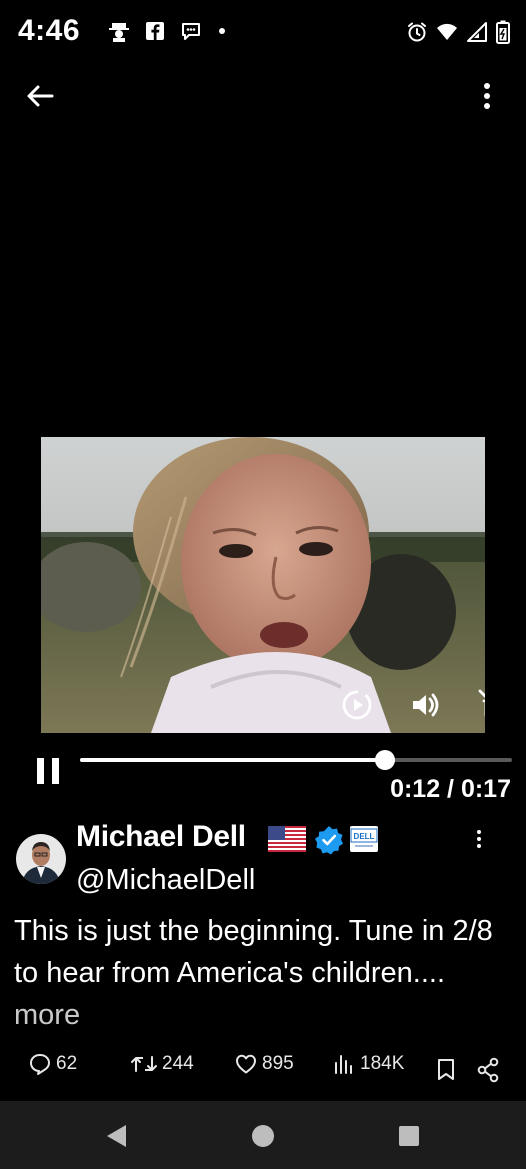  I want to click on dell-affiliate-badge: DELL, so click(364, 839).